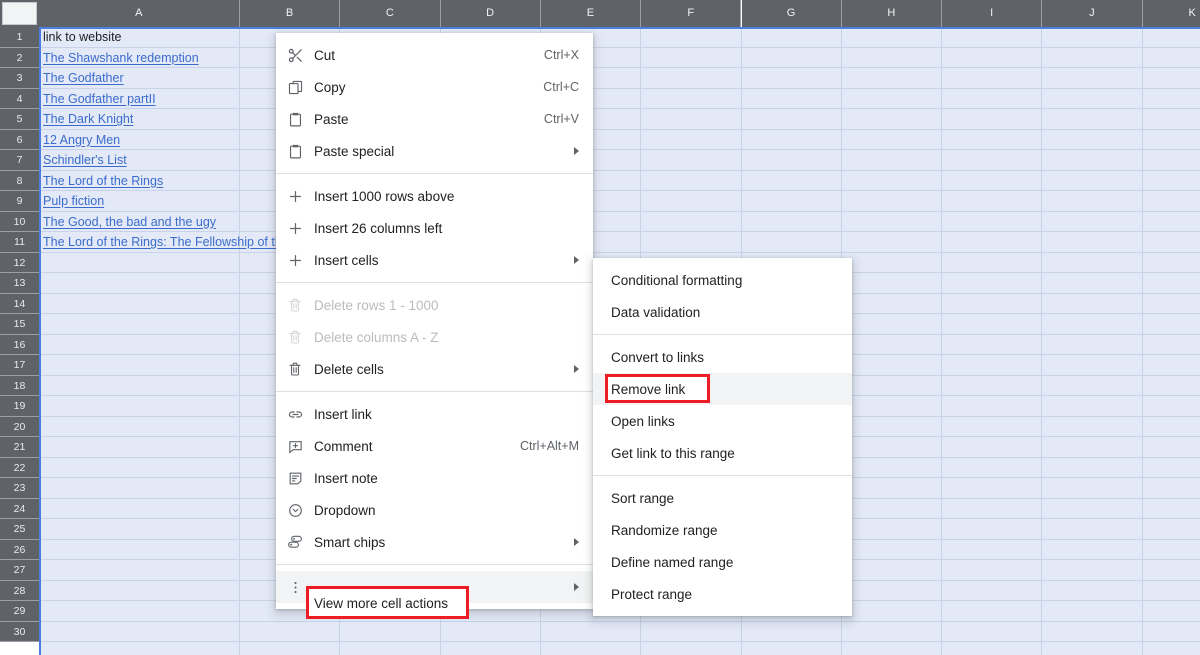 This screenshot has width=1200, height=655. I want to click on column-headers: ABCDEFGHIJK, so click(619, 13).